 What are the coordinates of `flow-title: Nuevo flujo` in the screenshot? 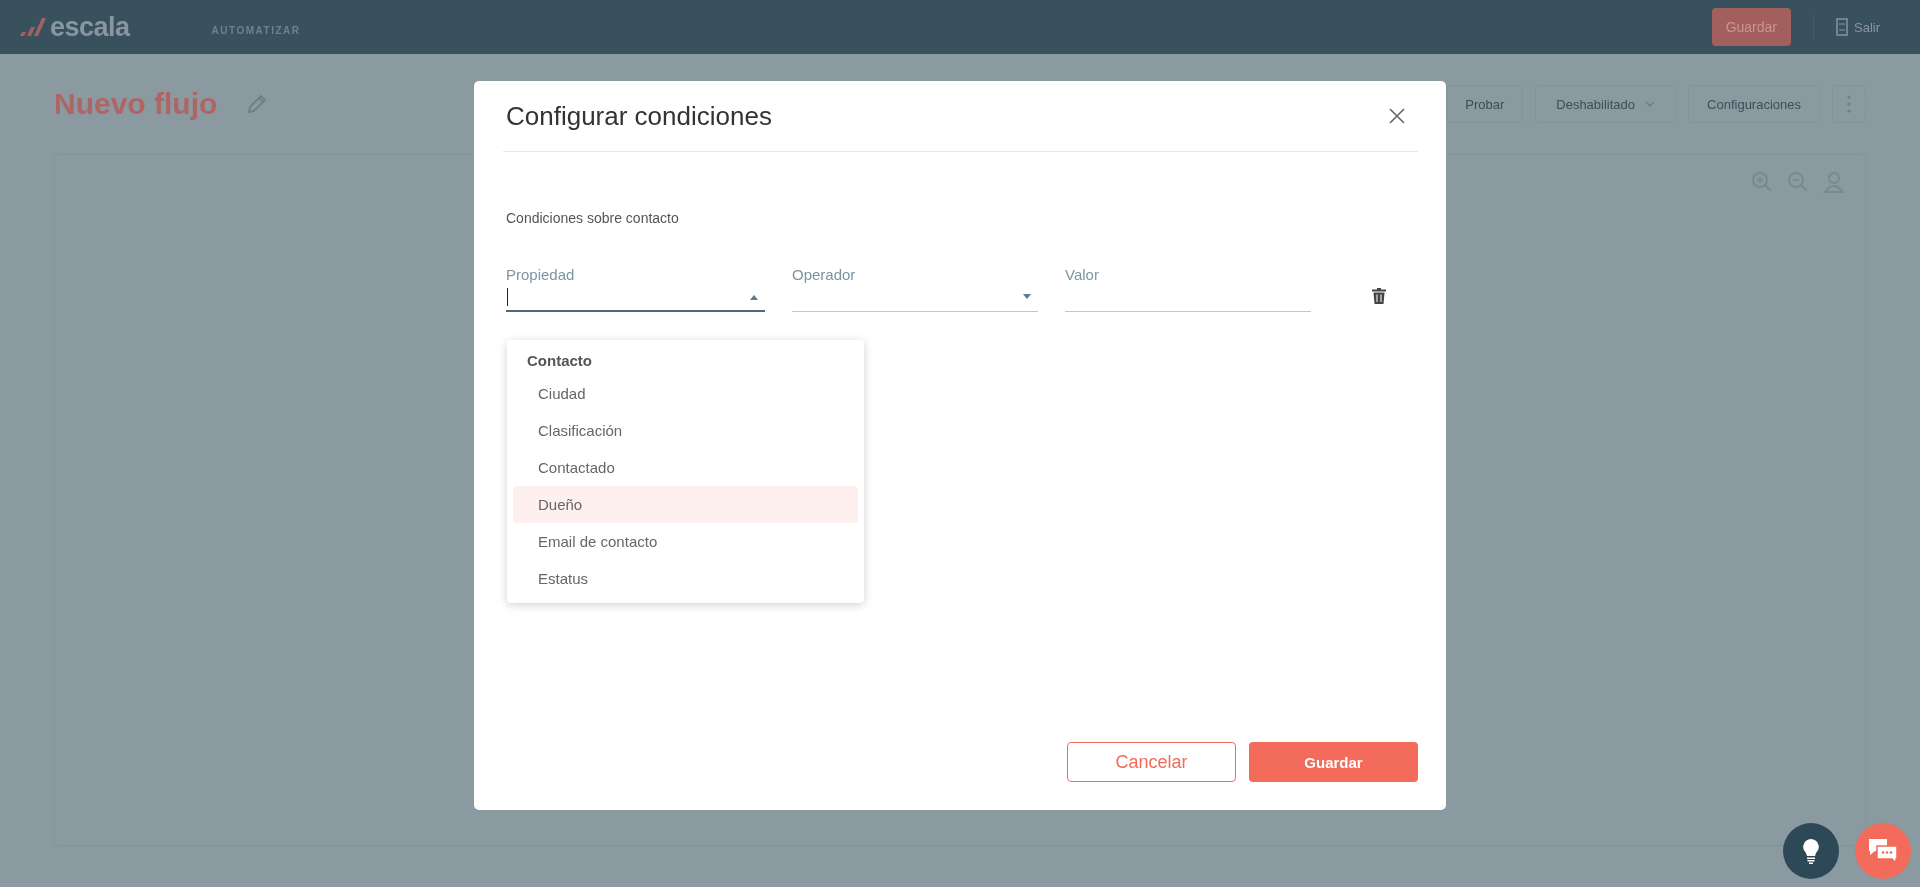 It's located at (136, 104).